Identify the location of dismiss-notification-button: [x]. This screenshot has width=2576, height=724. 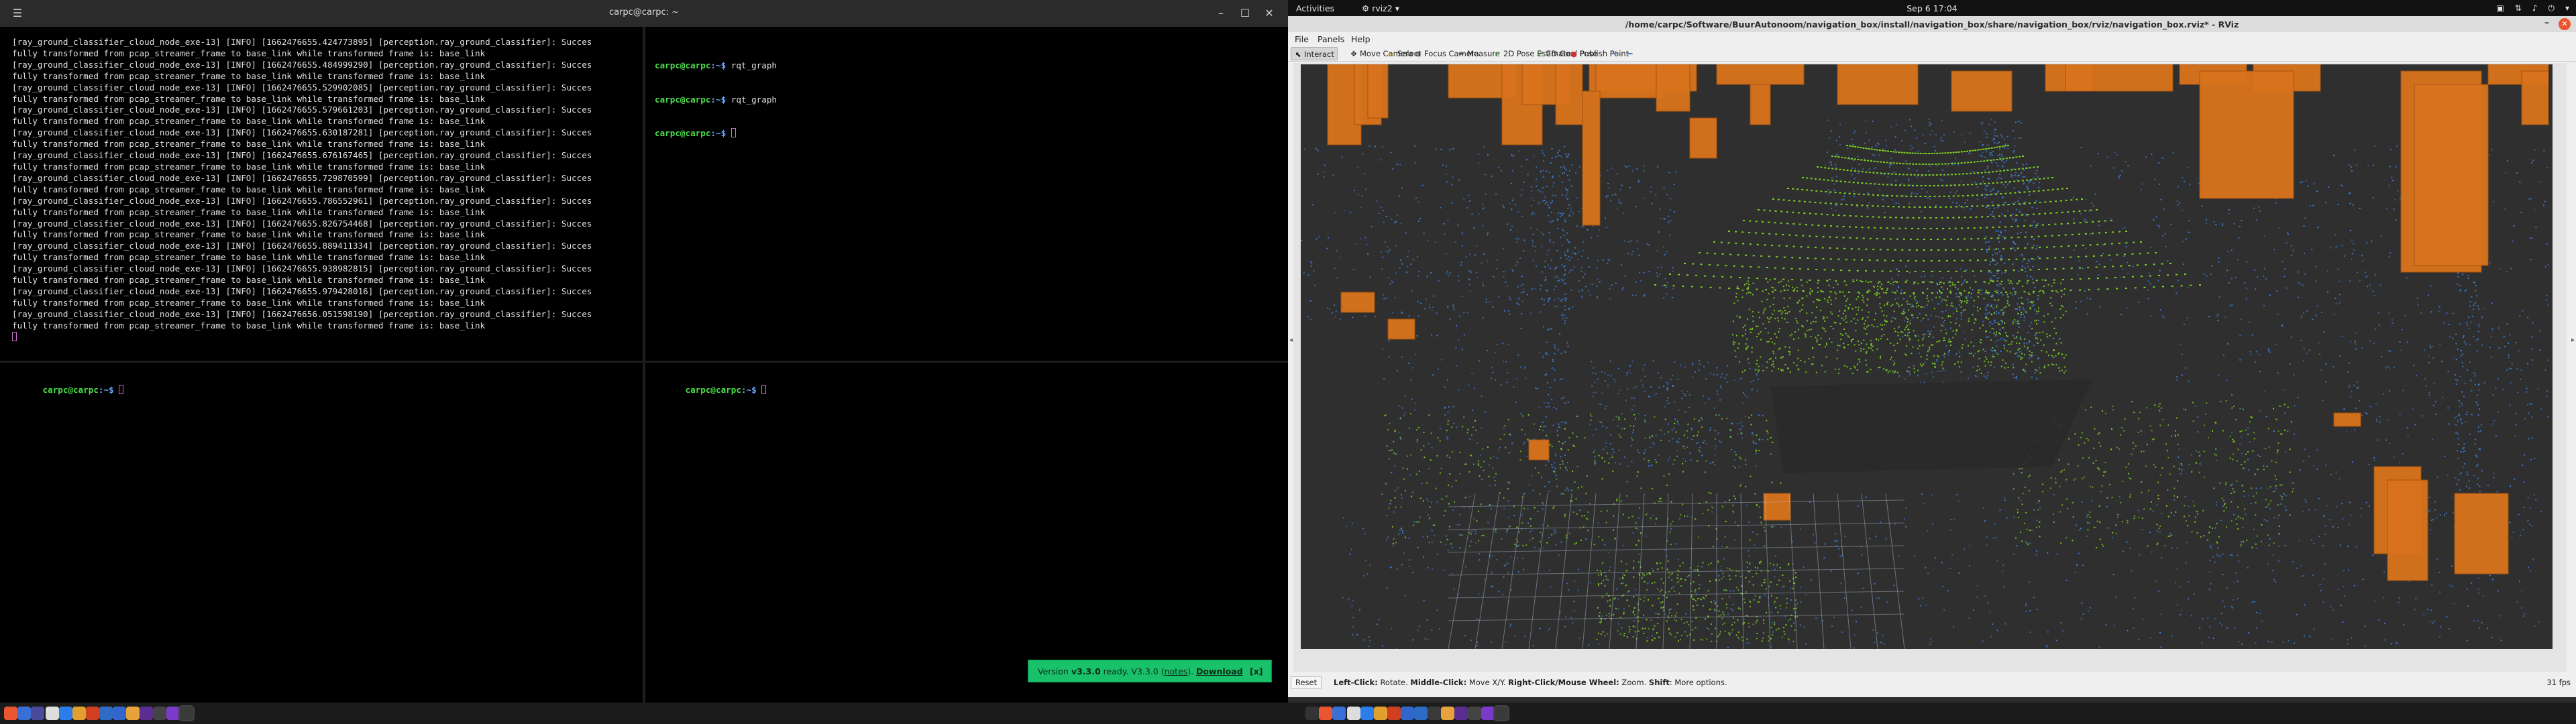
(1256, 671).